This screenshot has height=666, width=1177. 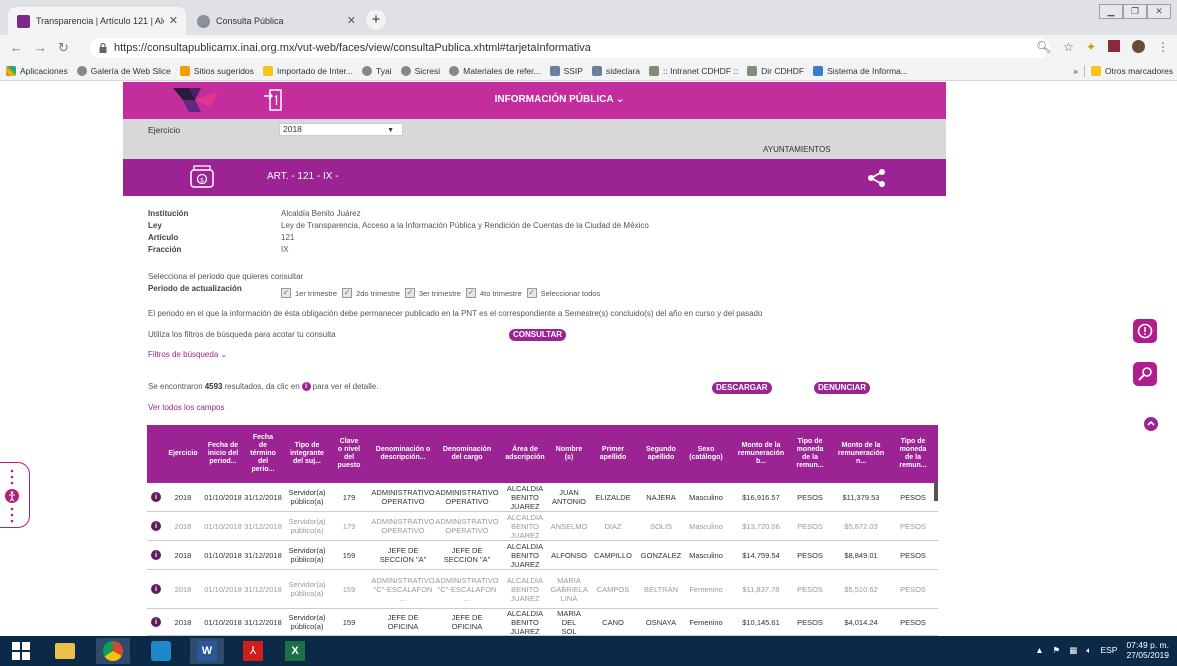 What do you see at coordinates (842, 388) in the screenshot?
I see `denunciar-button: DENUNCIAR` at bounding box center [842, 388].